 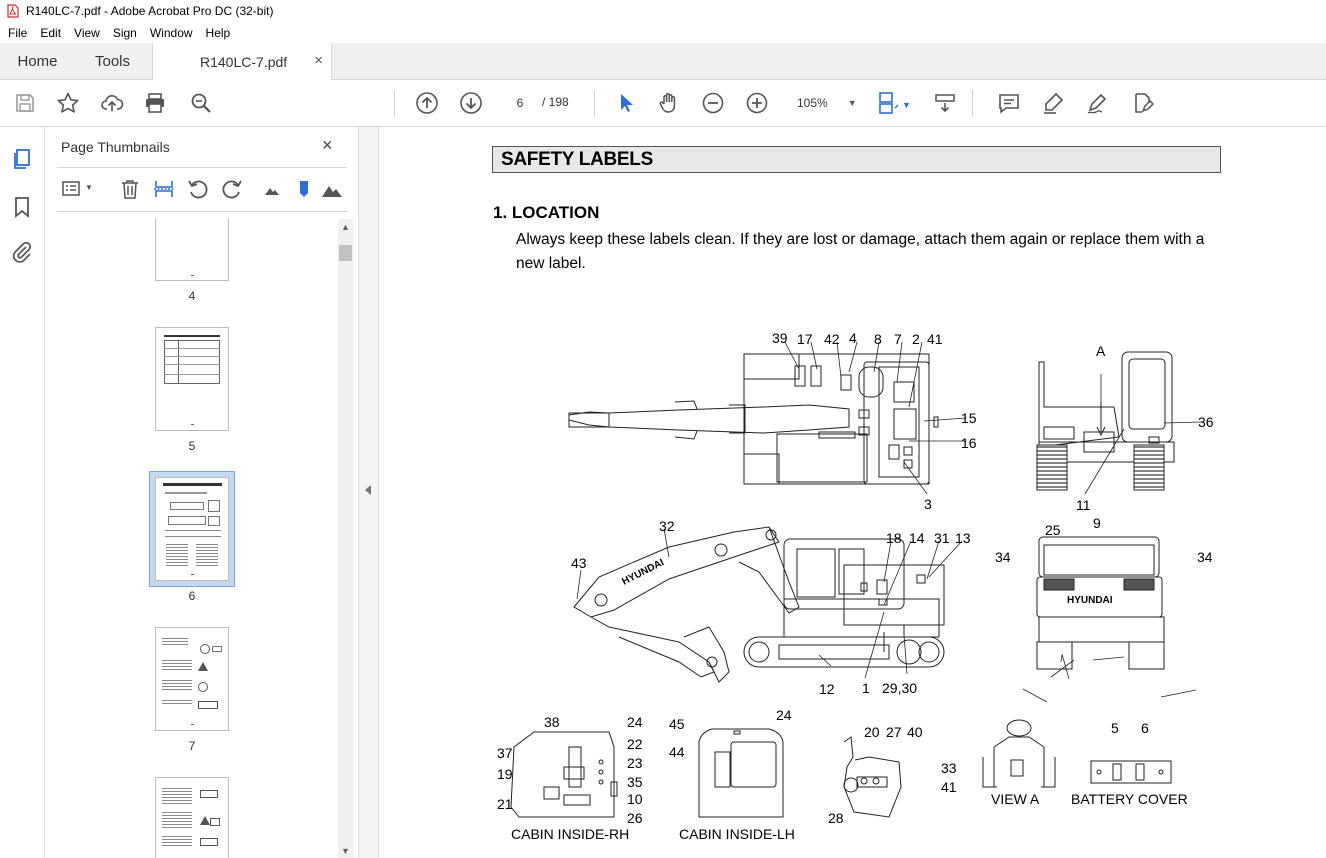 What do you see at coordinates (969, 418) in the screenshot?
I see `callout-15: 15` at bounding box center [969, 418].